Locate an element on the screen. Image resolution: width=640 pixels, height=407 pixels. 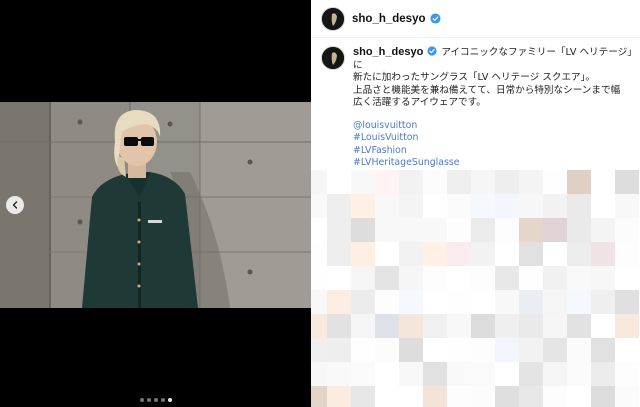
header-username: sho_h_desyo is located at coordinates (389, 19).